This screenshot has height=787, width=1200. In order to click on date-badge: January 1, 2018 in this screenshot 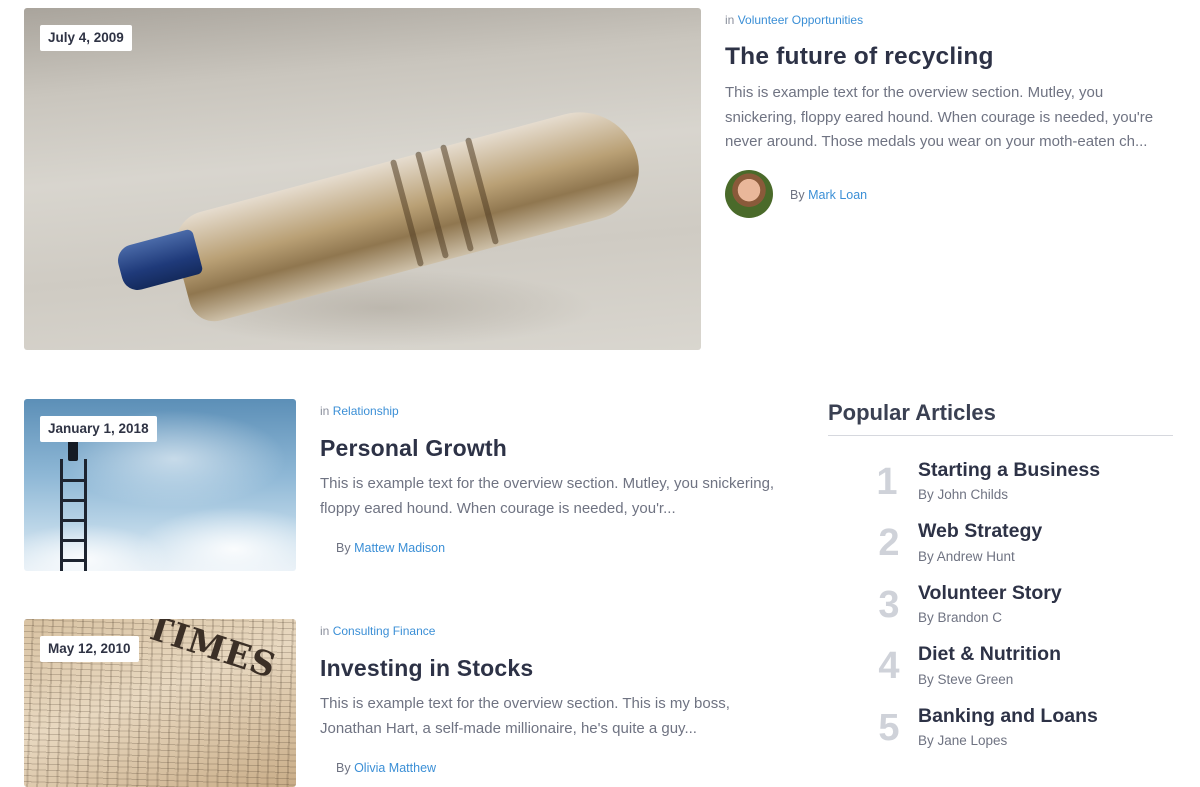, I will do `click(98, 429)`.